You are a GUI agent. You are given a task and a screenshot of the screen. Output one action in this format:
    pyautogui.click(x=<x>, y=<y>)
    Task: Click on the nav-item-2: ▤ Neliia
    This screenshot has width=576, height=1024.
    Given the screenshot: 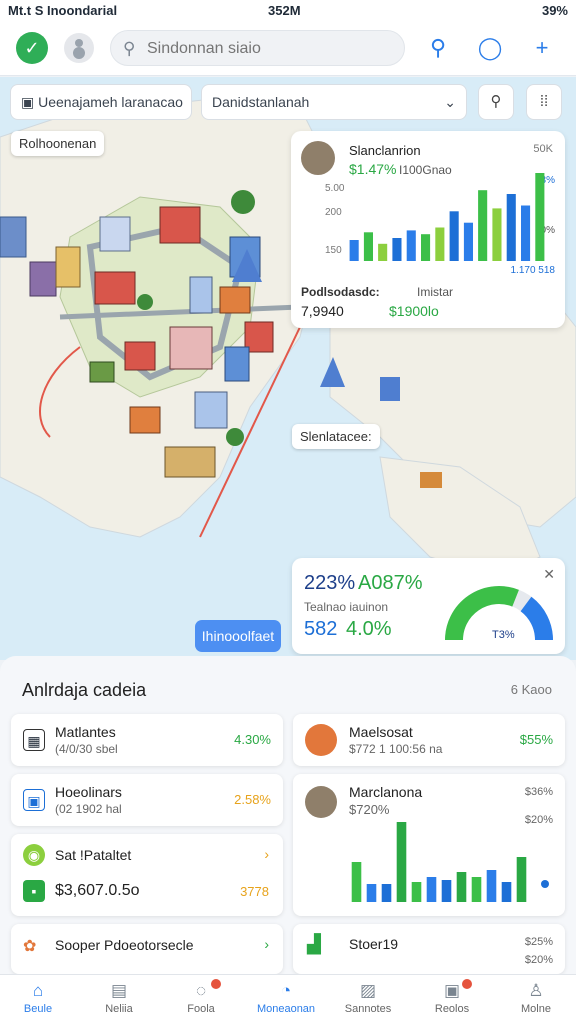 What is the action you would take?
    pyautogui.click(x=119, y=1000)
    